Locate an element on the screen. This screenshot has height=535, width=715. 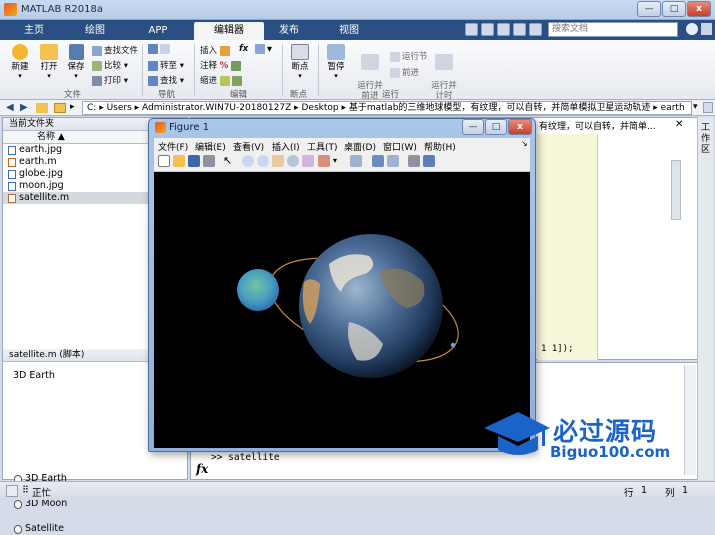
breakpoints-button: 断点 ▾ is located at coordinates (300, 62).